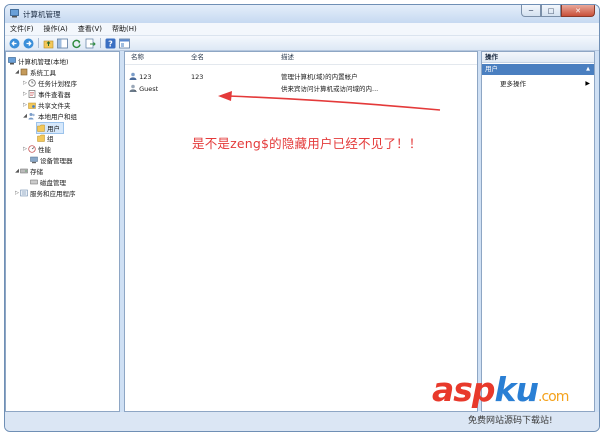 The width and height of the screenshot is (604, 436). I want to click on annotation-text: 是不是zeng$的隐藏用户已经不见了！！, so click(307, 143).